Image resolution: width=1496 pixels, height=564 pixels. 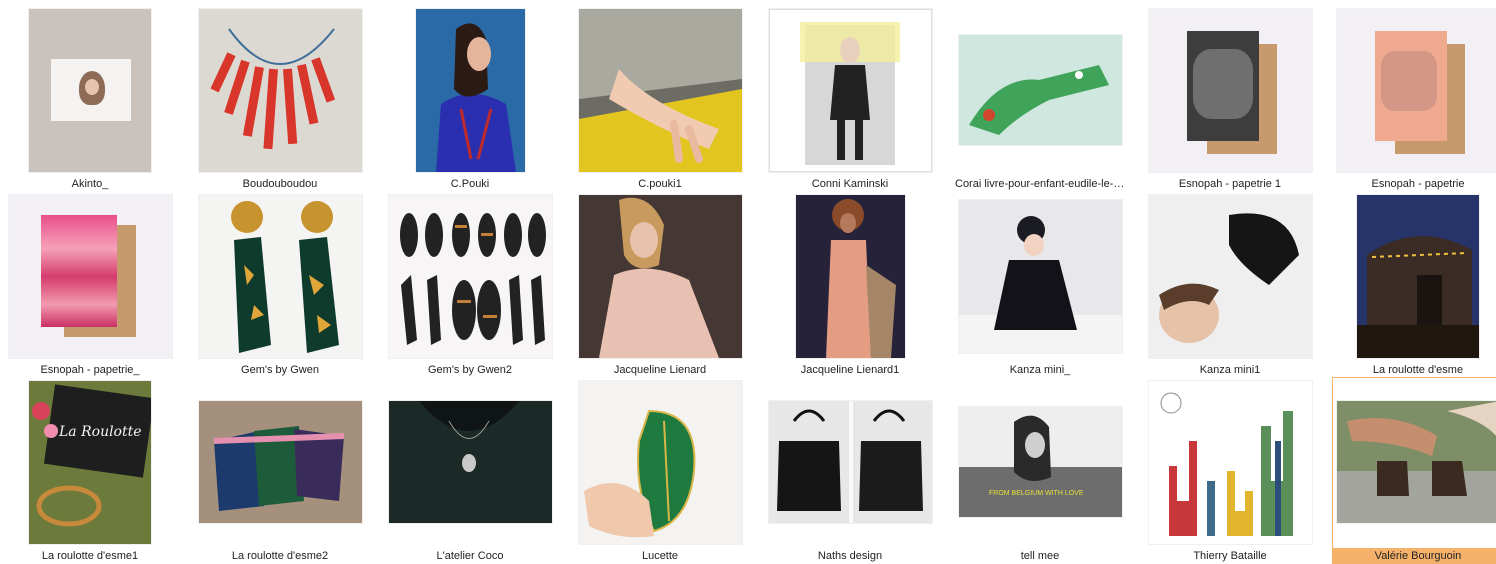 I want to click on file-name-label: Thierry Bataille, so click(x=1230, y=556).